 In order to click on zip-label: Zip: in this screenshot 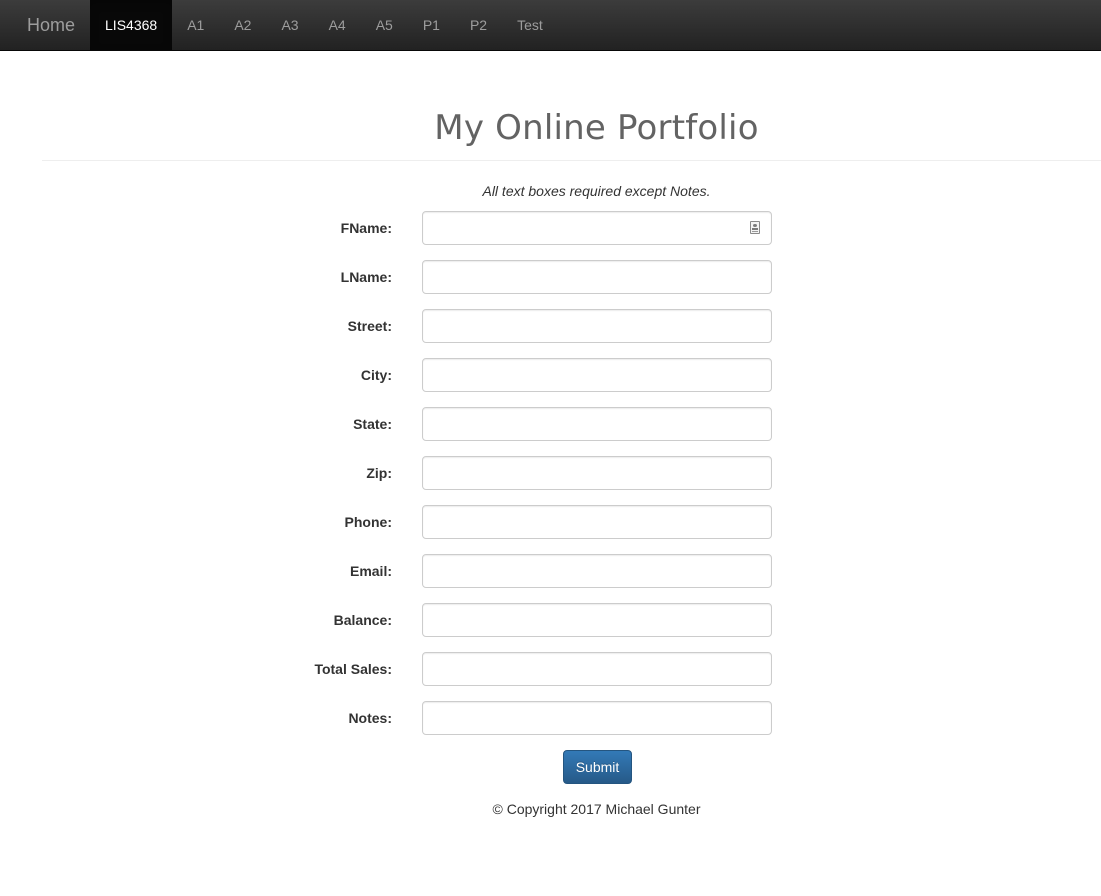, I will do `click(379, 473)`.